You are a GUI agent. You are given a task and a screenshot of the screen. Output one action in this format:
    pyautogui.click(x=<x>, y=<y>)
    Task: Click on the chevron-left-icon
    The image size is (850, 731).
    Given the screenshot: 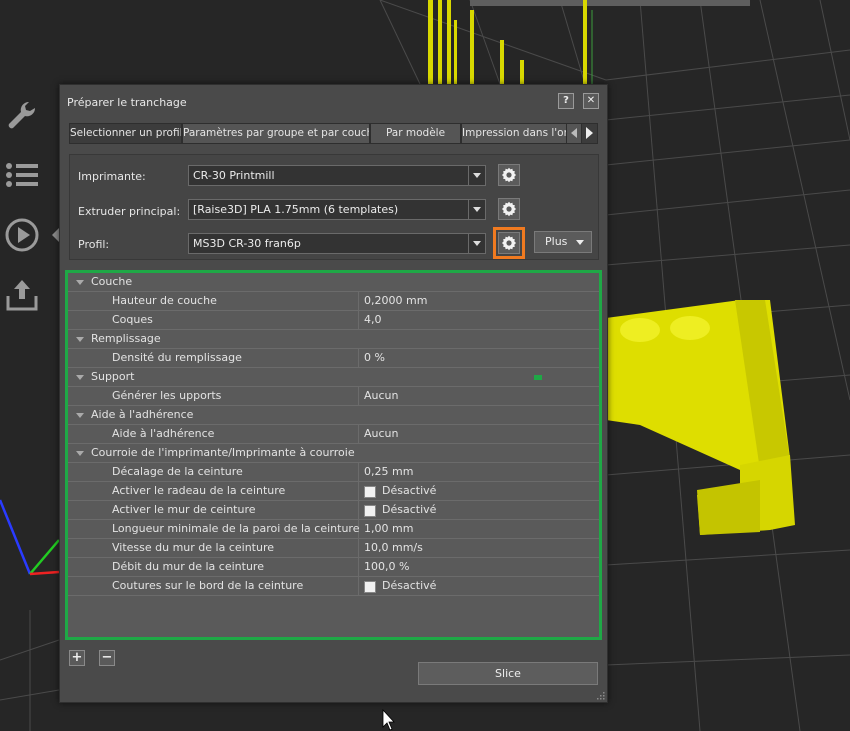 What is the action you would take?
    pyautogui.click(x=574, y=133)
    